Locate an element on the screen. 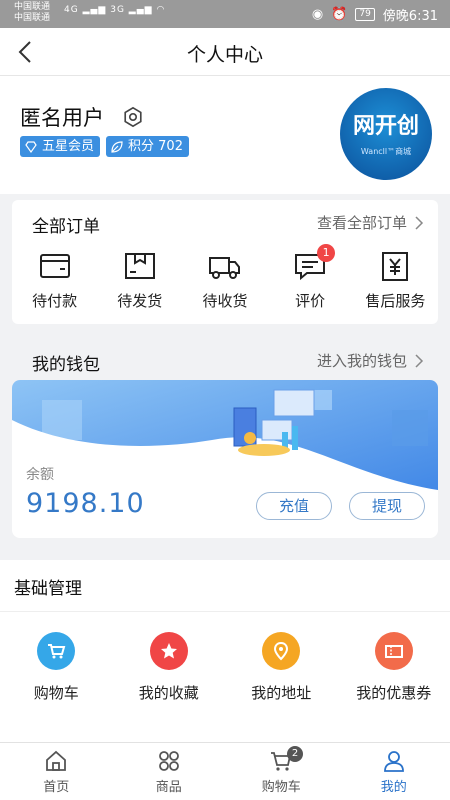 This screenshot has height=800, width=450. member-badge: 五星会员 is located at coordinates (60, 146).